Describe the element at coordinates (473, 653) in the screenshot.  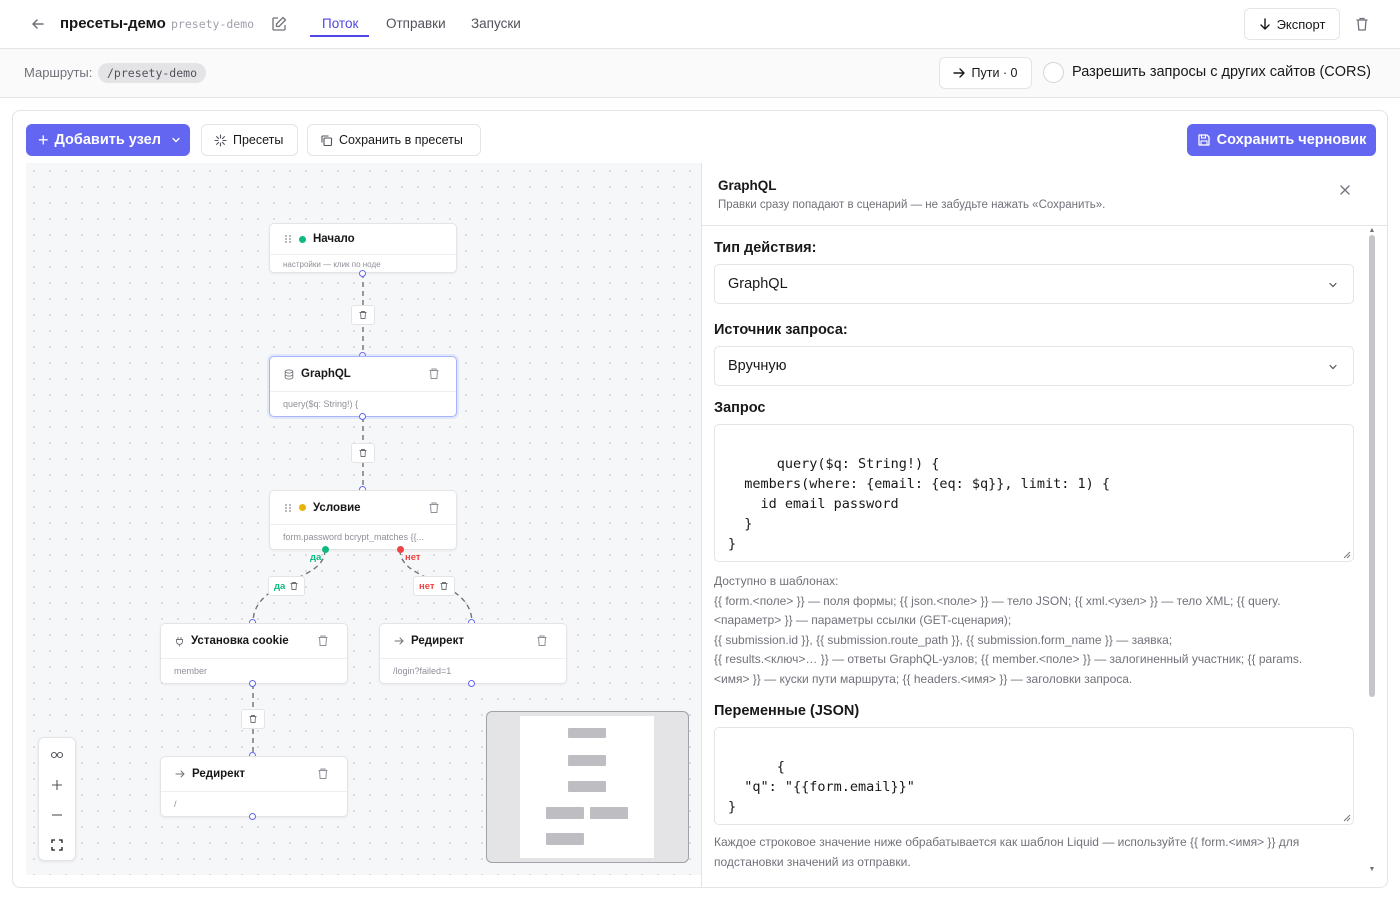
I see `node-redirect-failed: Редирект /login?failed=1` at that location.